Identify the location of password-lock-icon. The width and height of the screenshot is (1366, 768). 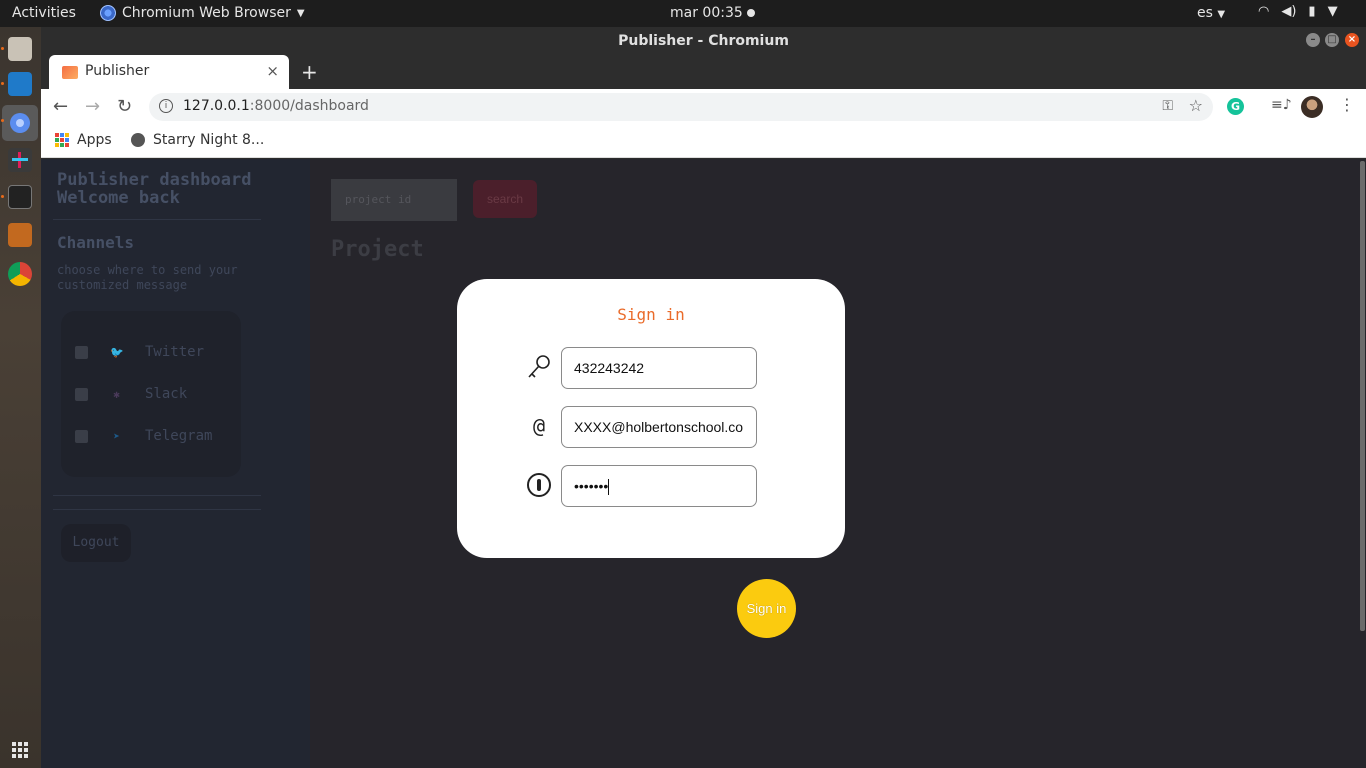
(539, 485).